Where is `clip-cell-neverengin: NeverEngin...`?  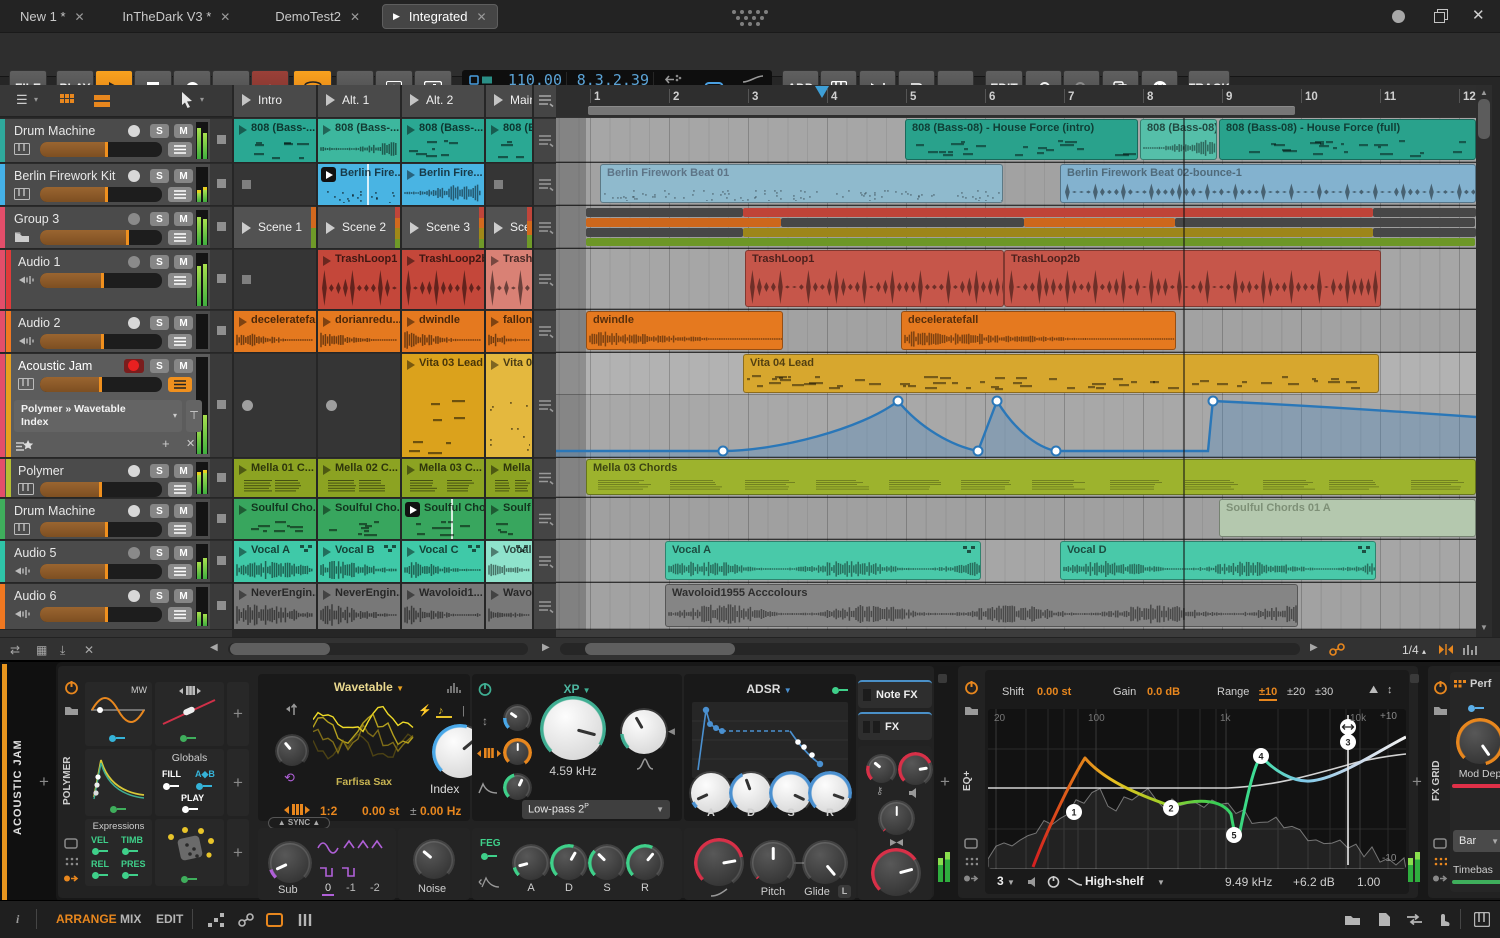 clip-cell-neverengin: NeverEngin... is located at coordinates (359, 606).